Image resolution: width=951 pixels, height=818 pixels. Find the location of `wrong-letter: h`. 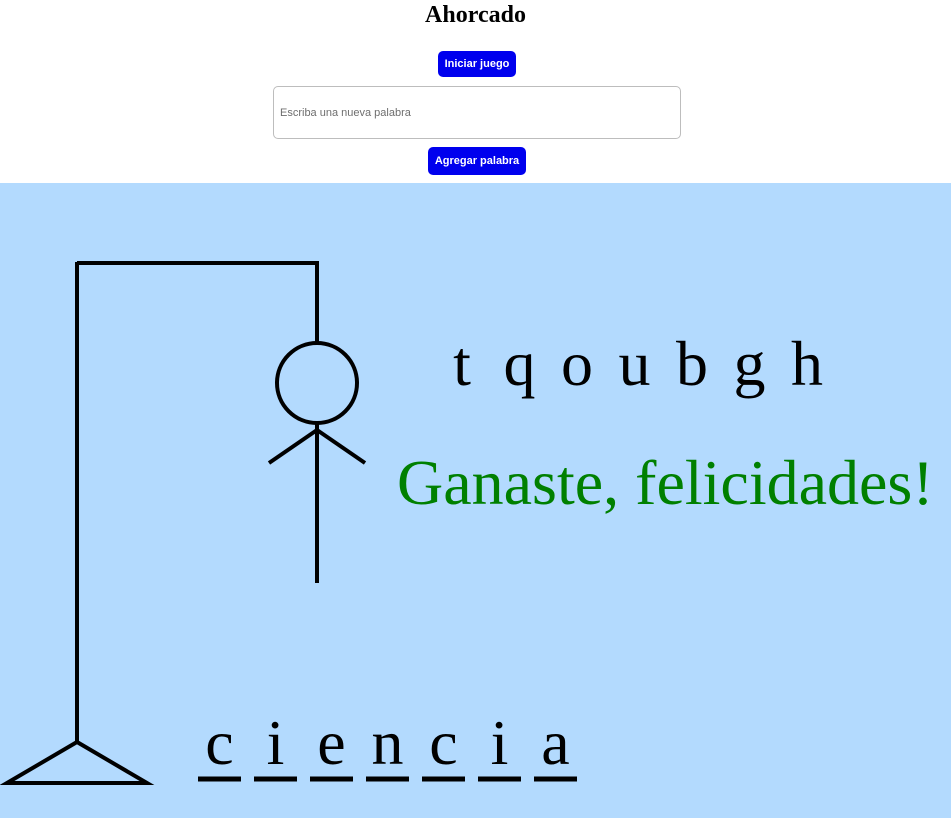

wrong-letter: h is located at coordinates (807, 363).